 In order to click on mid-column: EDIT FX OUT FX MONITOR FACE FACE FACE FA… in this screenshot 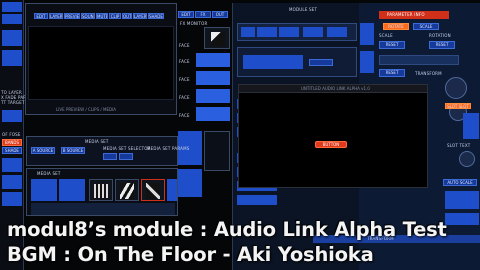, I will do `click(205, 103)`.